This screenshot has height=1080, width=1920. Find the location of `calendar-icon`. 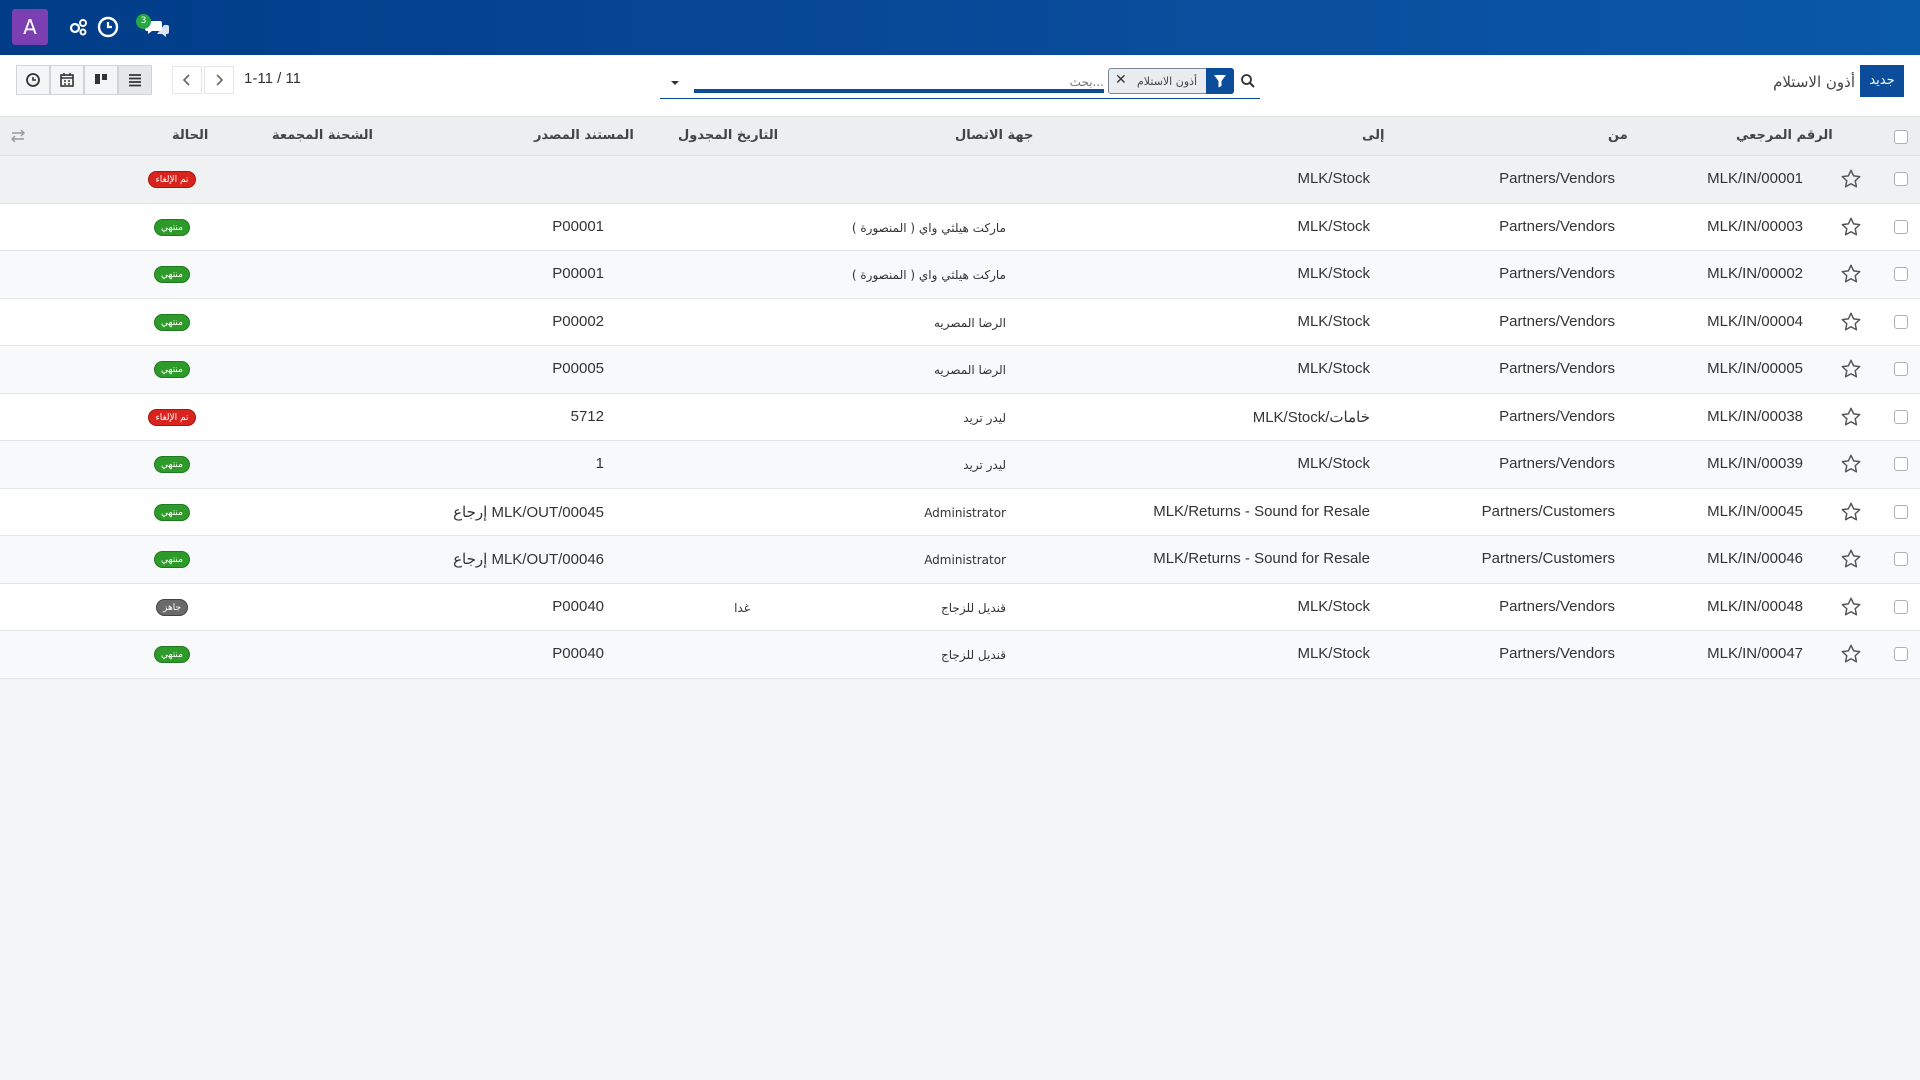

calendar-icon is located at coordinates (67, 80).